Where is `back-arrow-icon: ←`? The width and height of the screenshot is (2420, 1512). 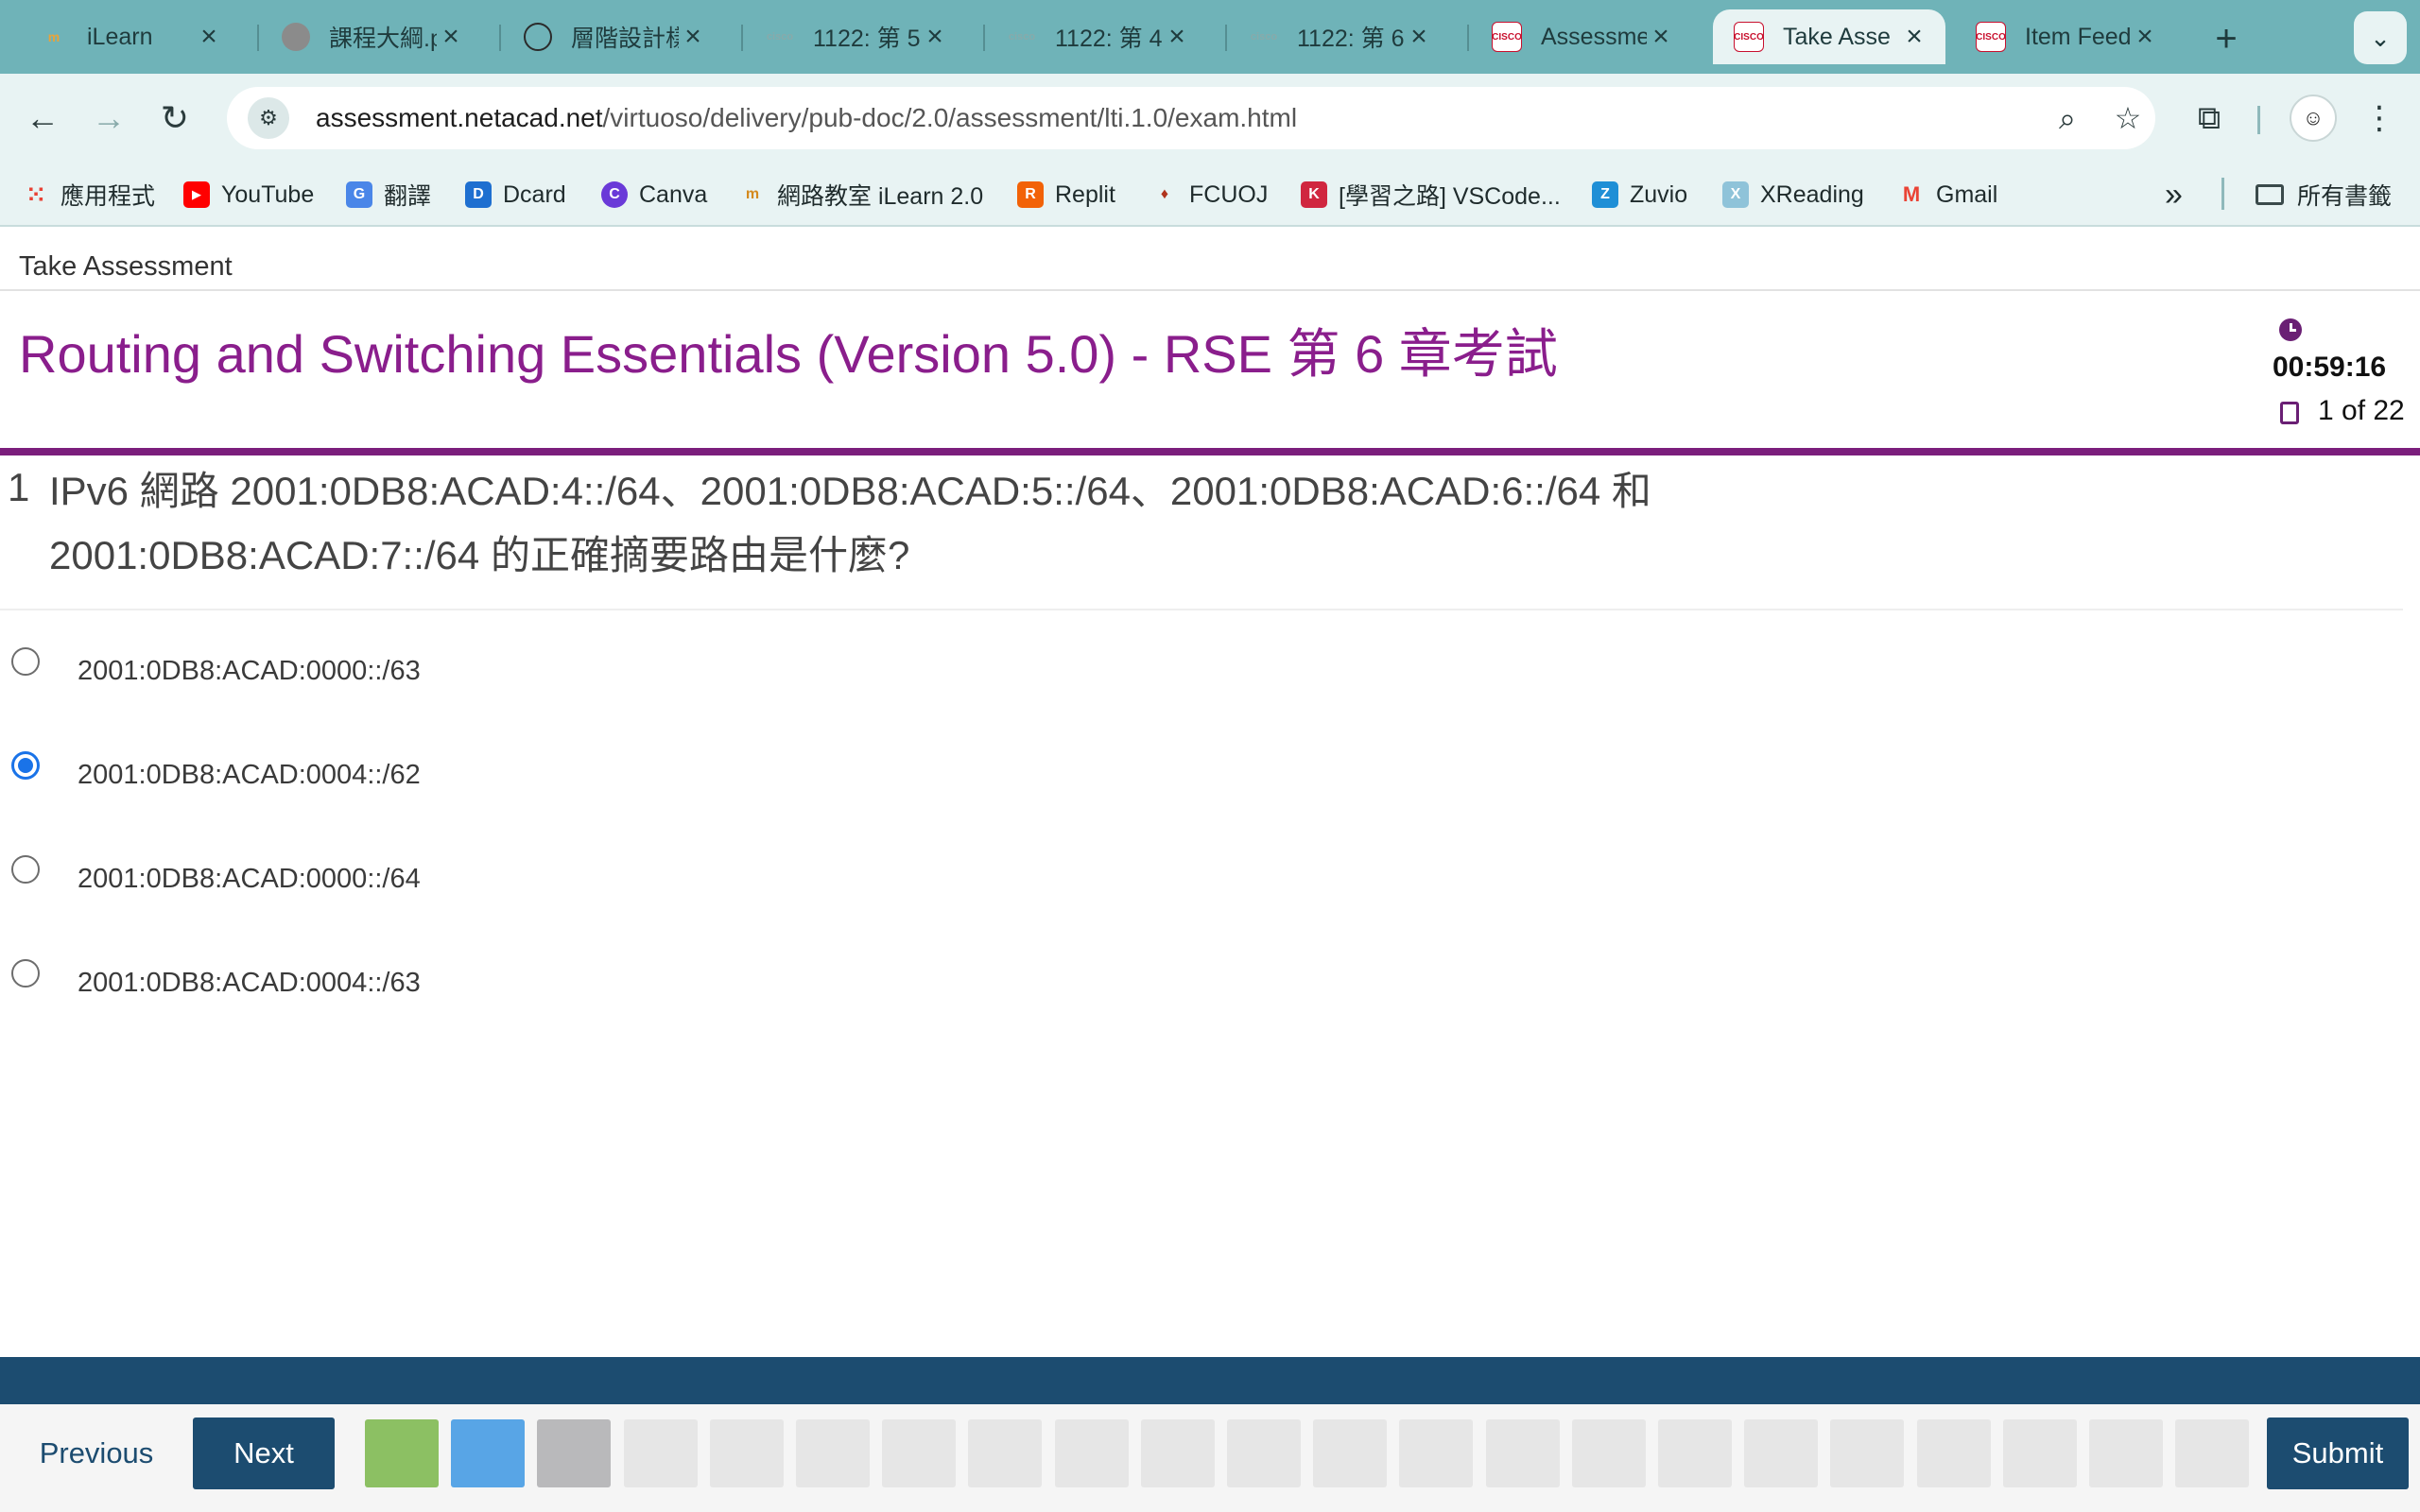 back-arrow-icon: ← is located at coordinates (42, 118).